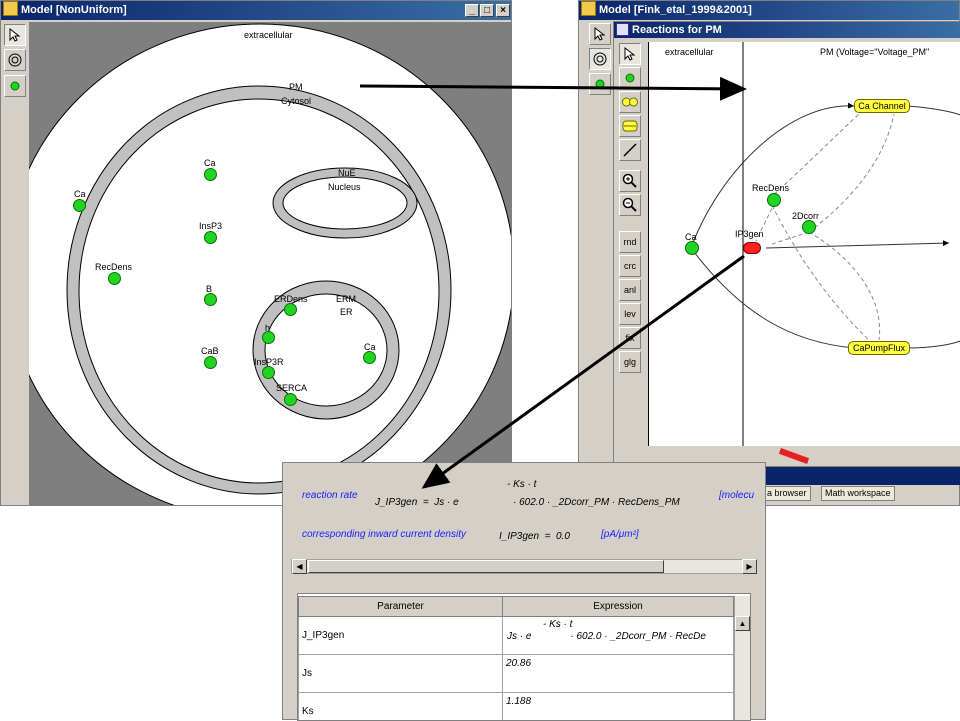 The height and width of the screenshot is (721, 960). Describe the element at coordinates (296, 87) in the screenshot. I see `label-pm: PM` at that location.